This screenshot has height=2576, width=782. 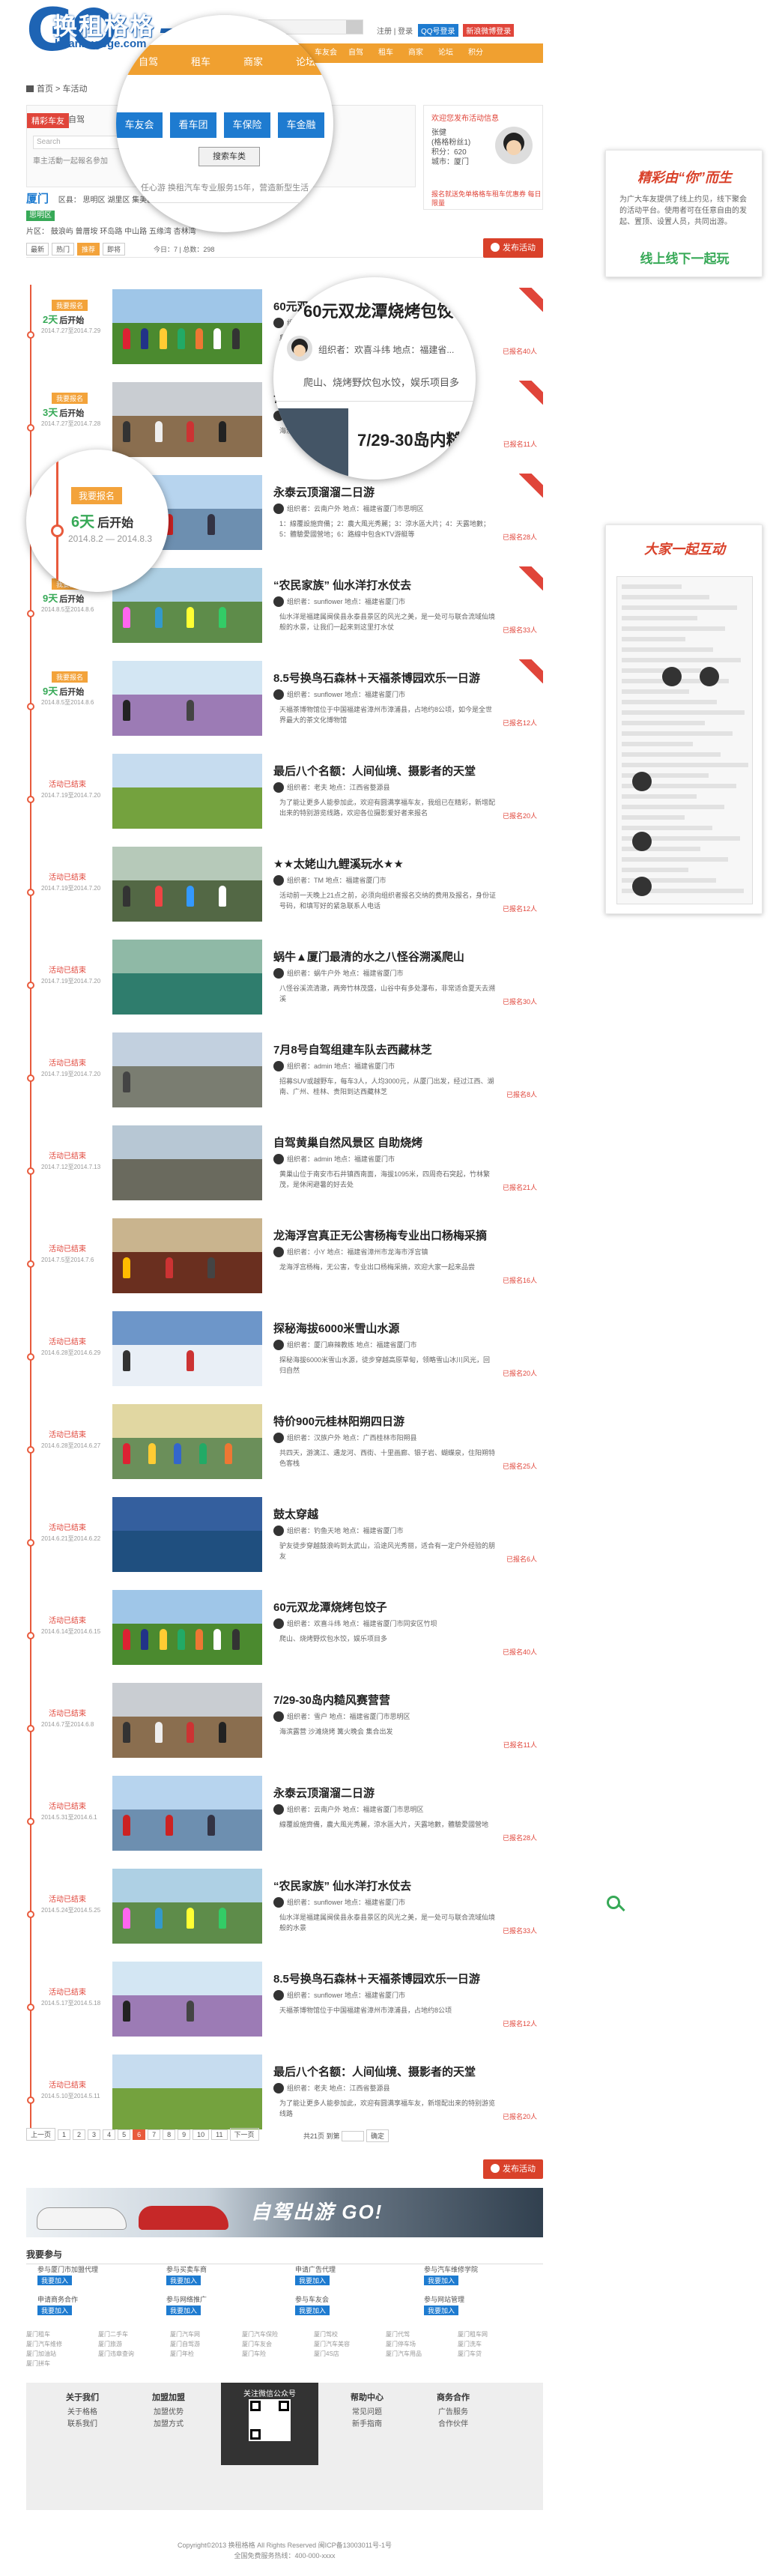 What do you see at coordinates (124, 2134) in the screenshot?
I see `page-number: 5` at bounding box center [124, 2134].